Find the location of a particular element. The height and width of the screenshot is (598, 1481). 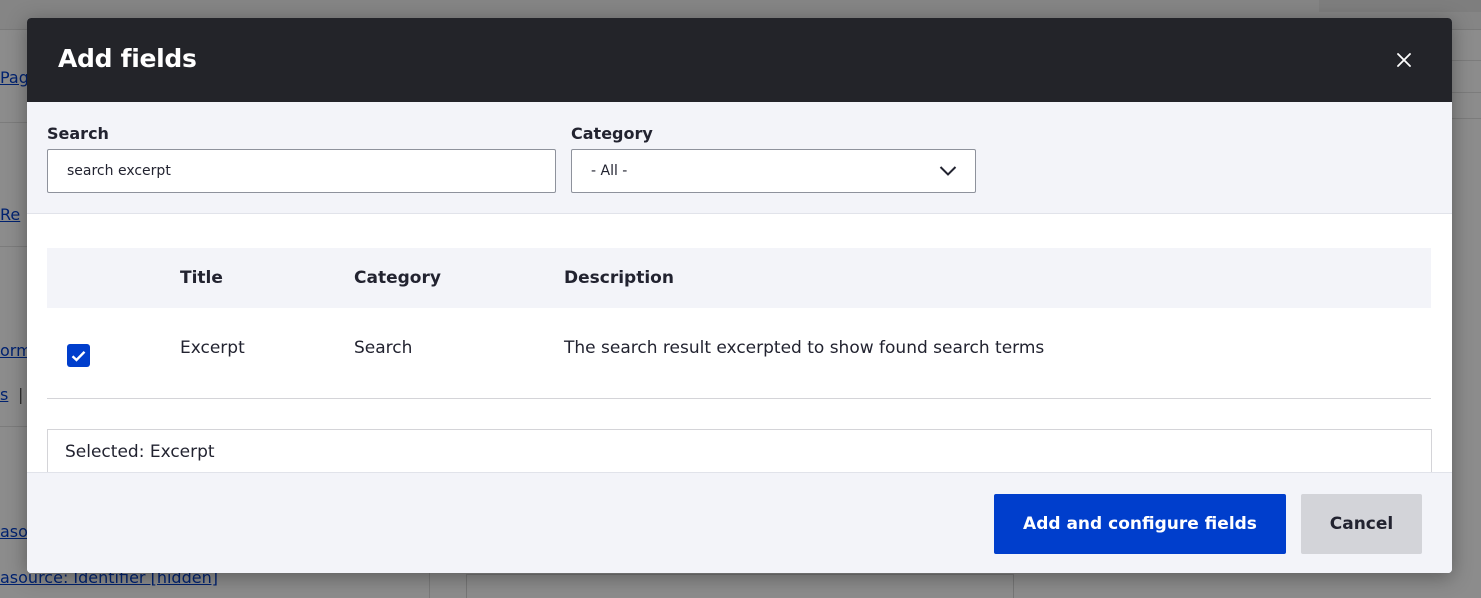

selected-summary: Selected: Excerpt is located at coordinates (739, 451).